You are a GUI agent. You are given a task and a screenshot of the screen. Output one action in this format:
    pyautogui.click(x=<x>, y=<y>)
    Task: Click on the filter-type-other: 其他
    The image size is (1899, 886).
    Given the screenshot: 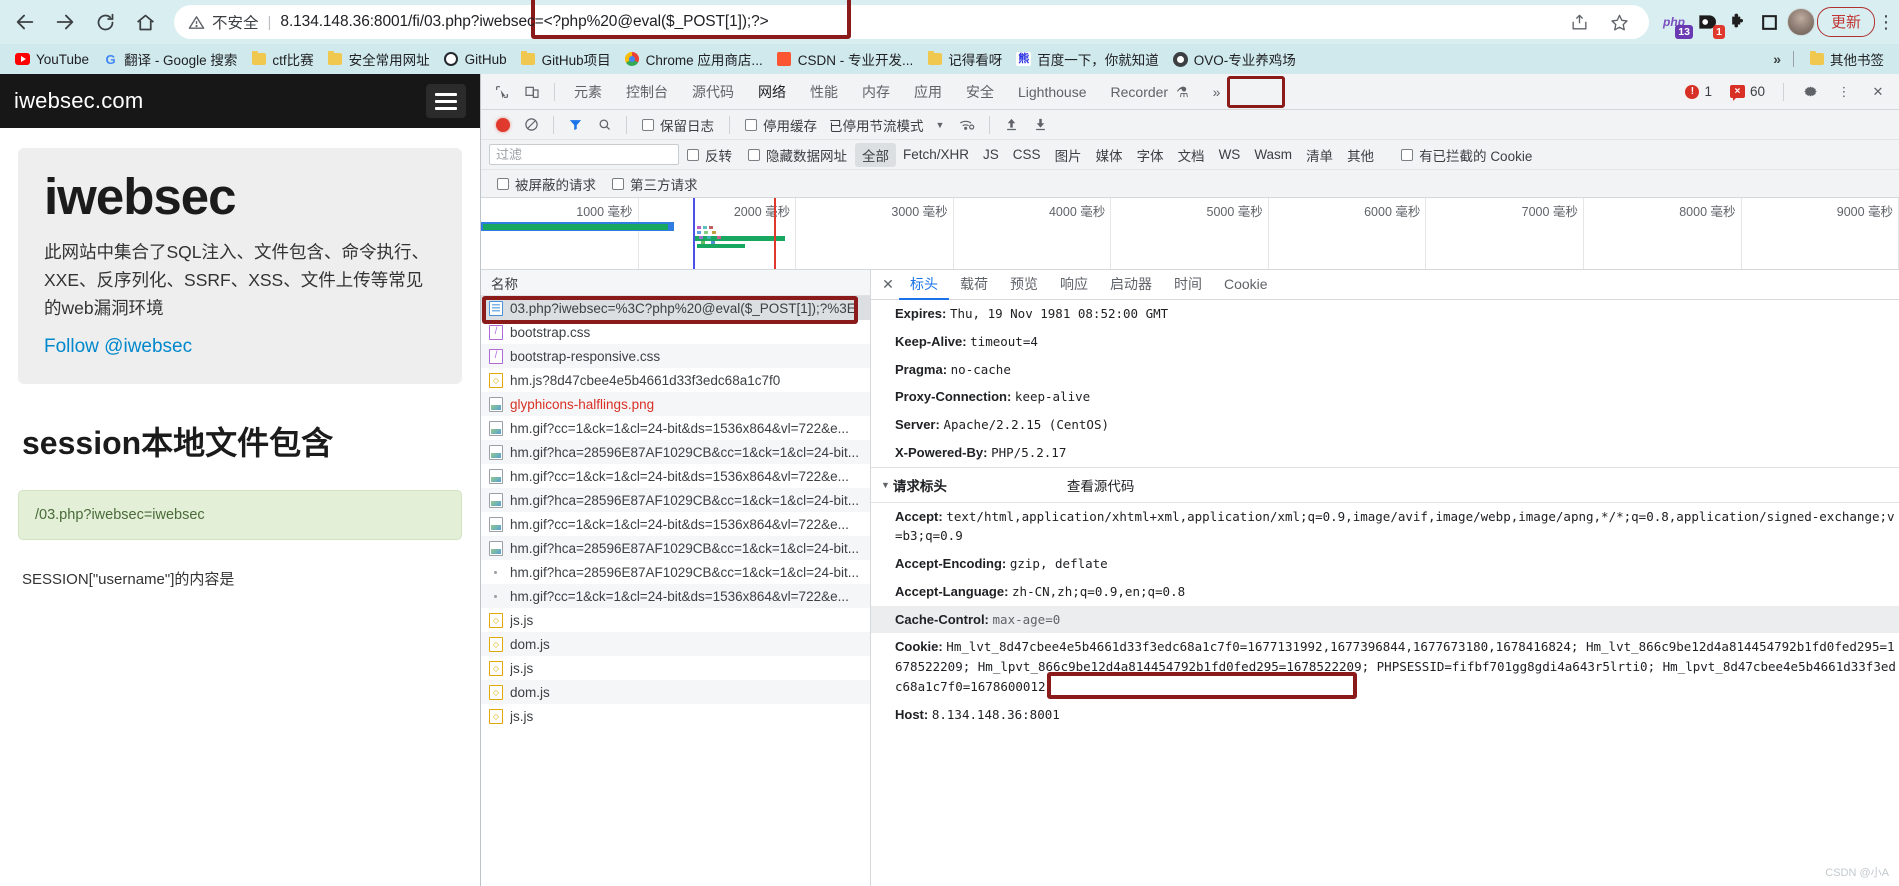 What is the action you would take?
    pyautogui.click(x=1360, y=155)
    